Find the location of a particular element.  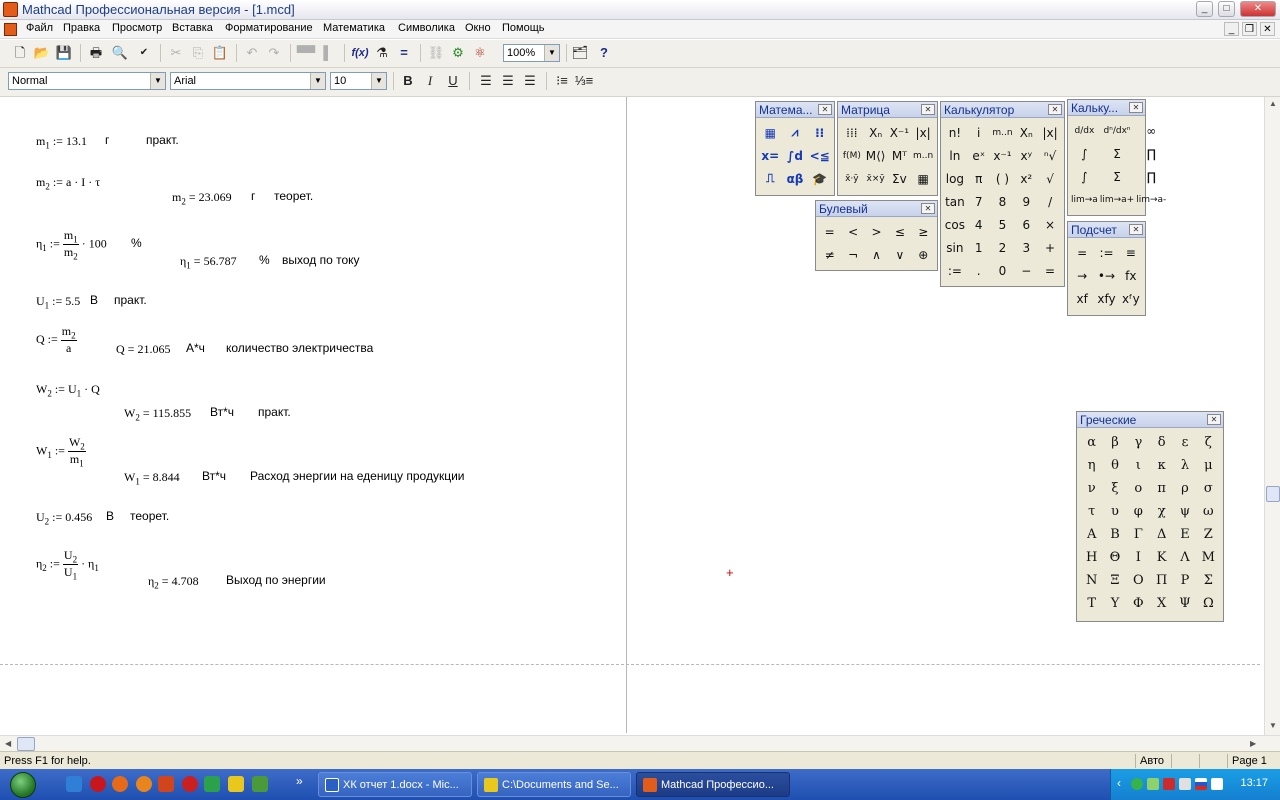

note-text: теорет. is located at coordinates (149, 516).